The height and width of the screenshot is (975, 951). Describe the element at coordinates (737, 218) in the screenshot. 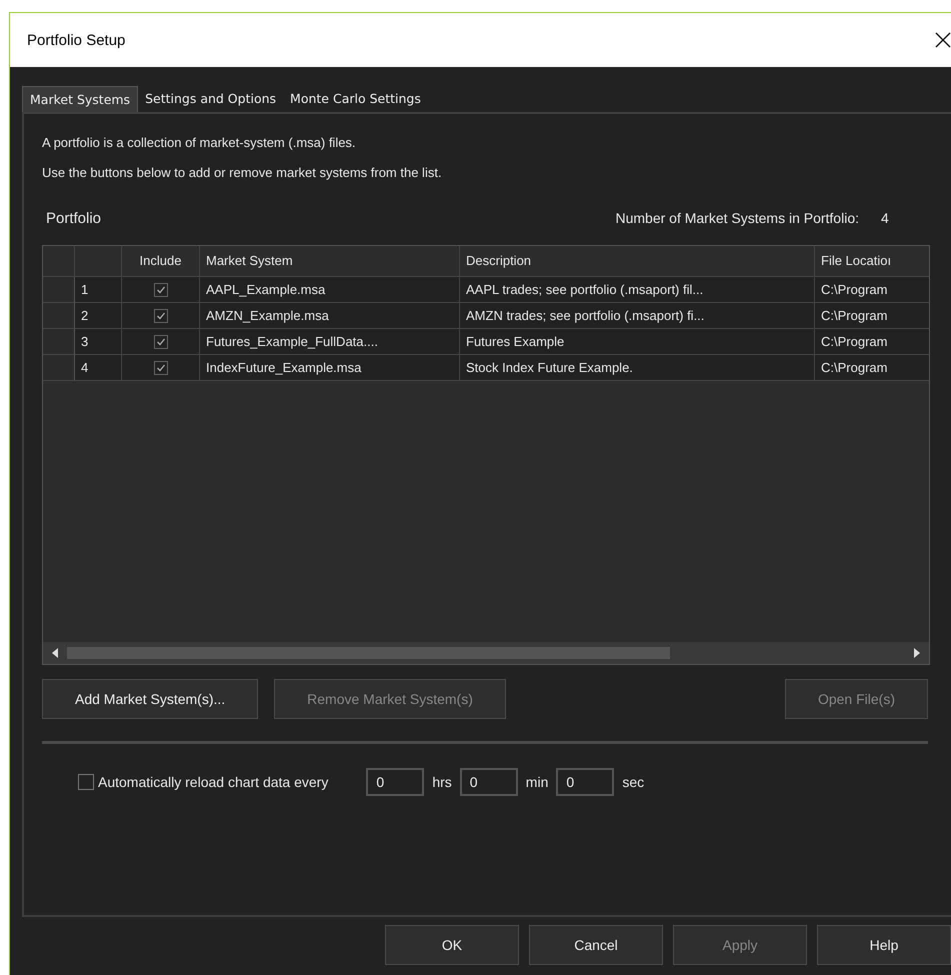

I see `count-label: Number of Market Systems in Portfolio:` at that location.